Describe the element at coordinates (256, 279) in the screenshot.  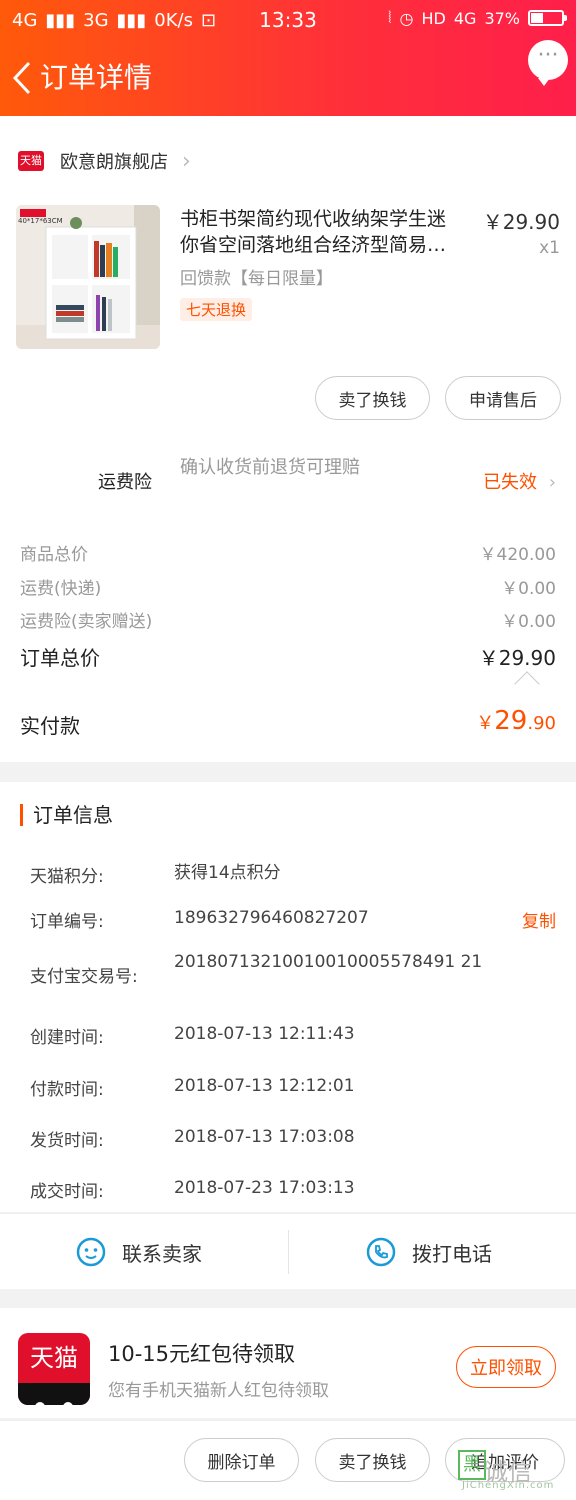
I see `product-sku: 回馈款【每日限量】` at that location.